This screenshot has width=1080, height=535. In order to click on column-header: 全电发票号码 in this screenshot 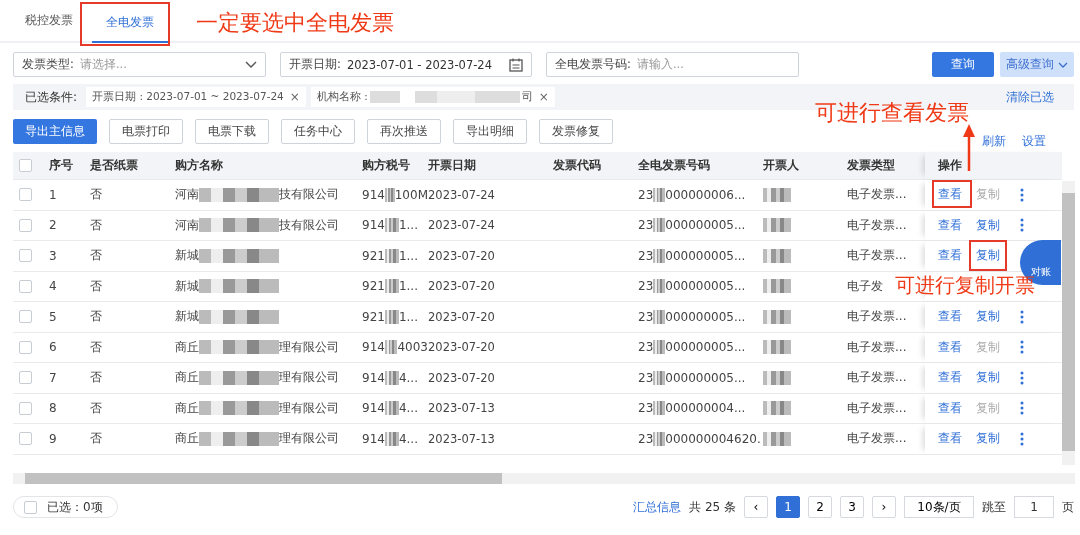, I will do `click(674, 165)`.